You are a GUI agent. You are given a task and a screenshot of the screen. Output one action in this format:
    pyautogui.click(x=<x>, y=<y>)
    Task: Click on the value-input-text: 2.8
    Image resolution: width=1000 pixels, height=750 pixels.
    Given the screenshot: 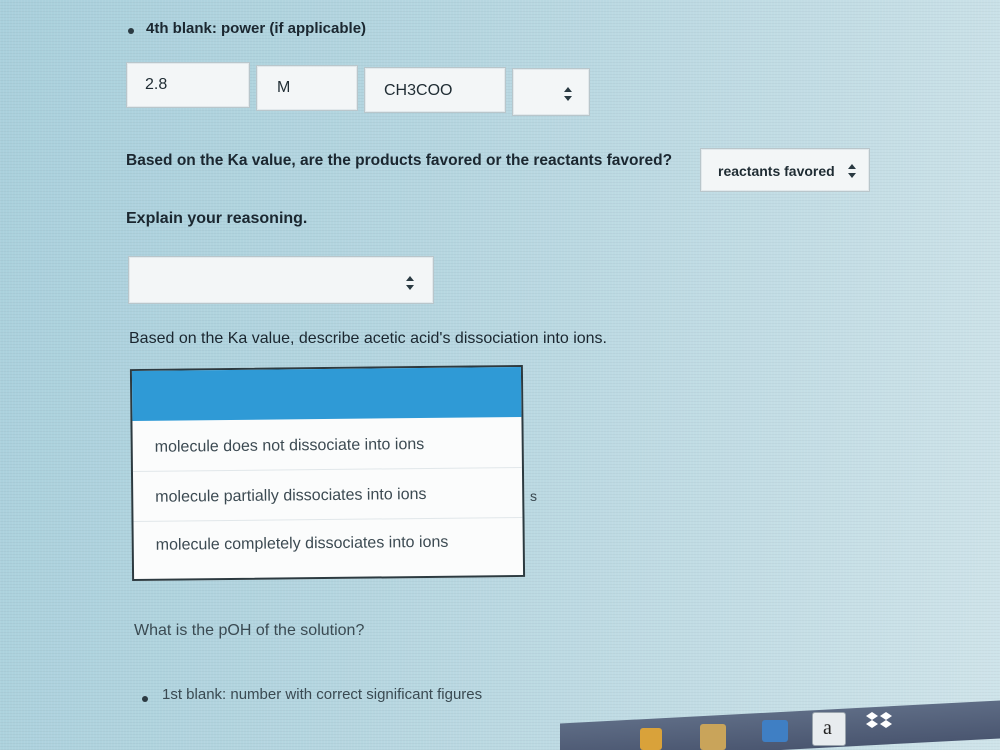 What is the action you would take?
    pyautogui.click(x=156, y=84)
    